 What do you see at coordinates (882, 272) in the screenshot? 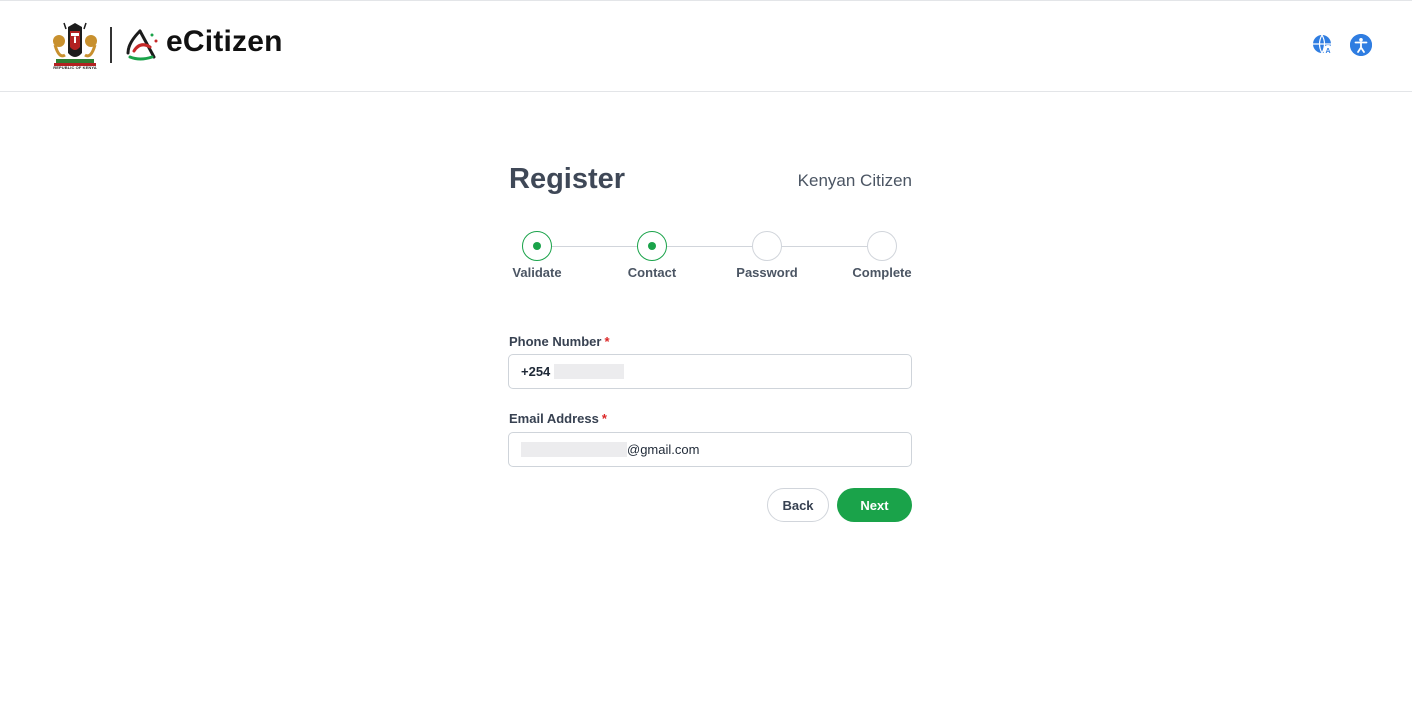
I see `step-label-complete: Complete` at bounding box center [882, 272].